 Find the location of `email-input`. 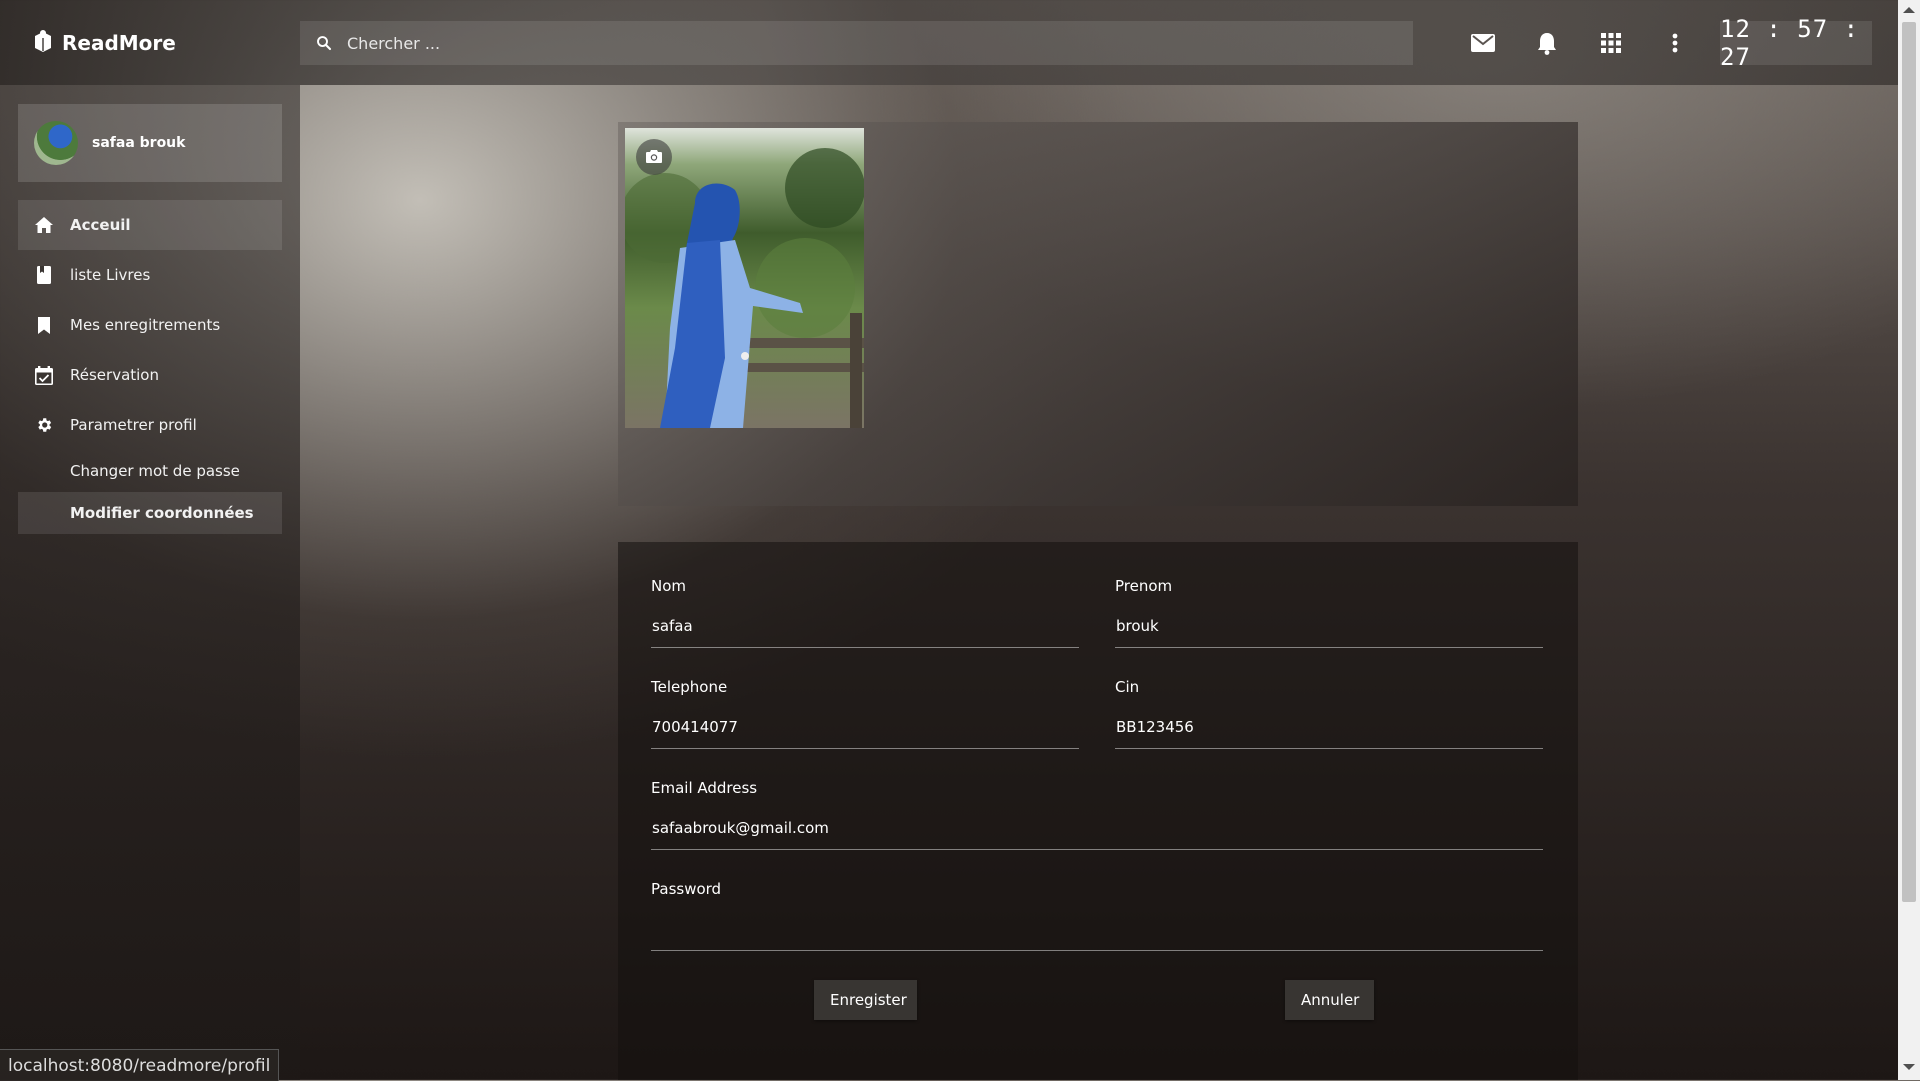

email-input is located at coordinates (1097, 834).